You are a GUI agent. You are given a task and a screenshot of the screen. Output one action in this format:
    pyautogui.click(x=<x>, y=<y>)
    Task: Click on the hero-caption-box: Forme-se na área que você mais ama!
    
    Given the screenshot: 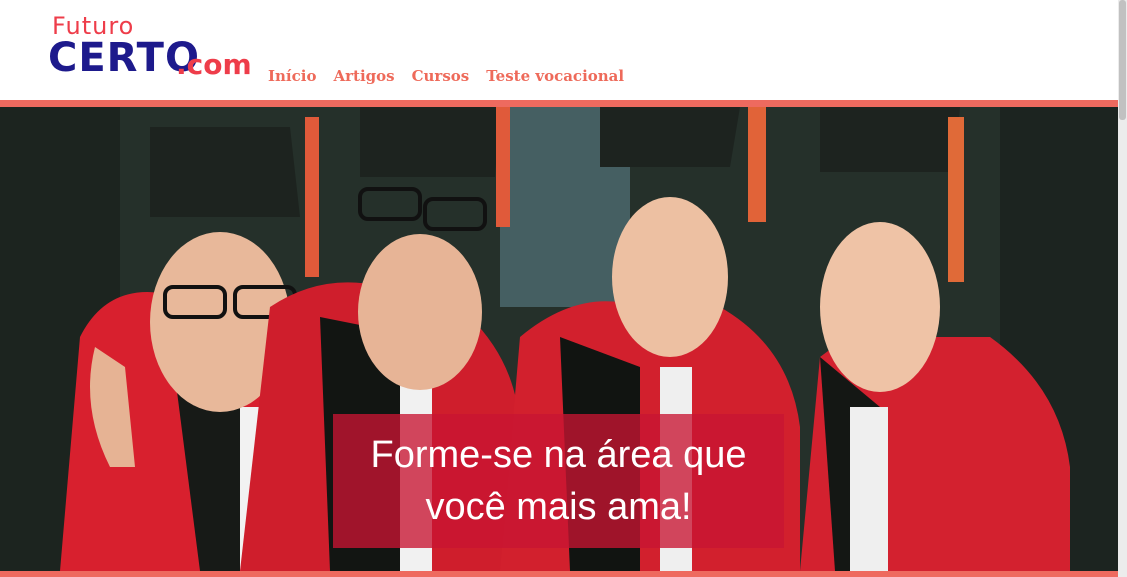 What is the action you would take?
    pyautogui.click(x=558, y=481)
    